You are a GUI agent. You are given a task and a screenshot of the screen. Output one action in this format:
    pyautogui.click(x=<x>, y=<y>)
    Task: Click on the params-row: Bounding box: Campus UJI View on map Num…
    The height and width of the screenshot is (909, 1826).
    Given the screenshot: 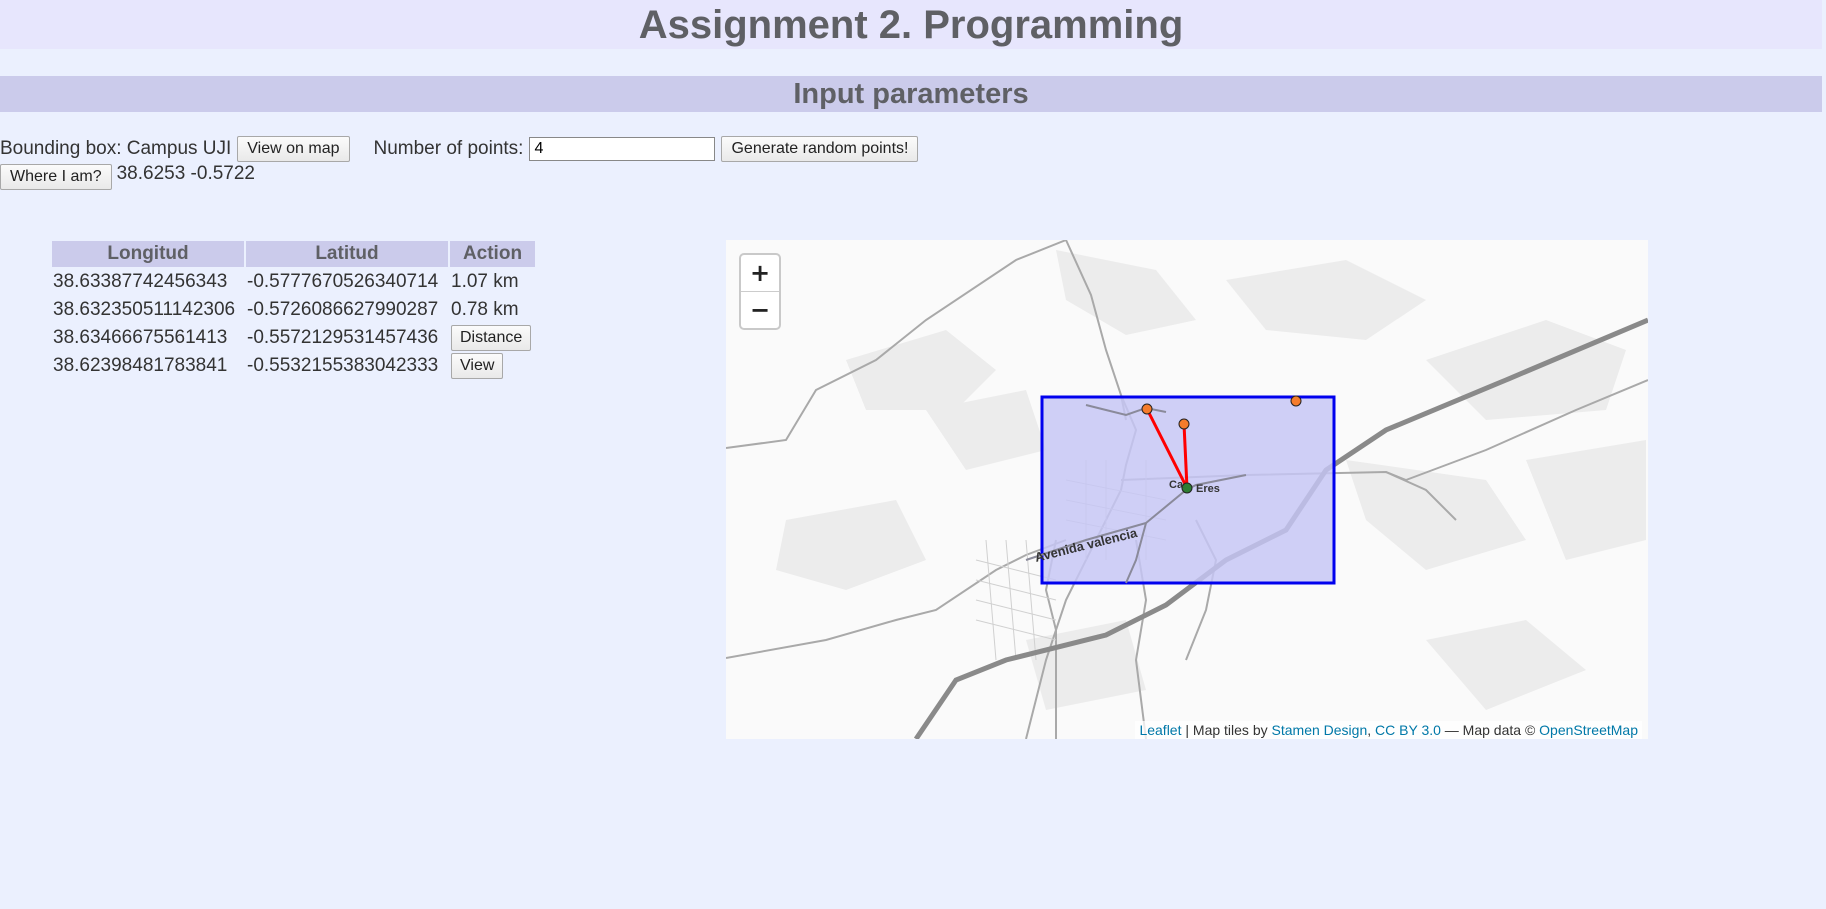 What is the action you would take?
    pyautogui.click(x=459, y=149)
    